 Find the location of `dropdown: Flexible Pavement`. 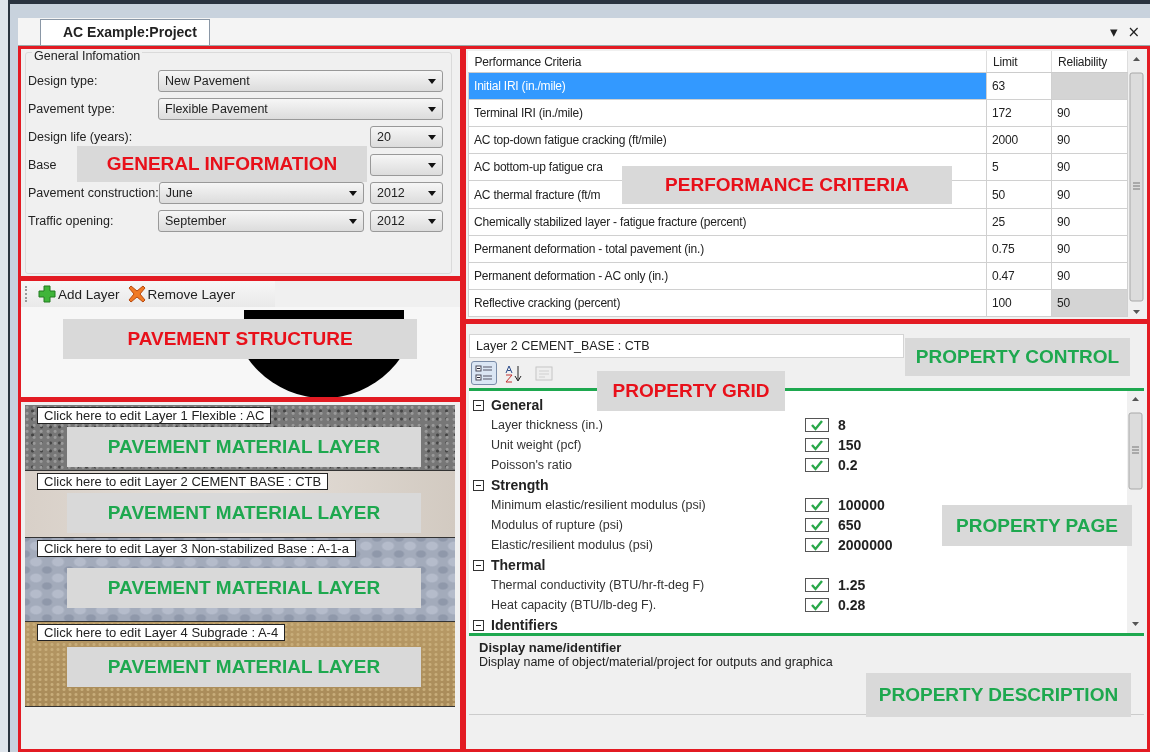

dropdown: Flexible Pavement is located at coordinates (300, 109).